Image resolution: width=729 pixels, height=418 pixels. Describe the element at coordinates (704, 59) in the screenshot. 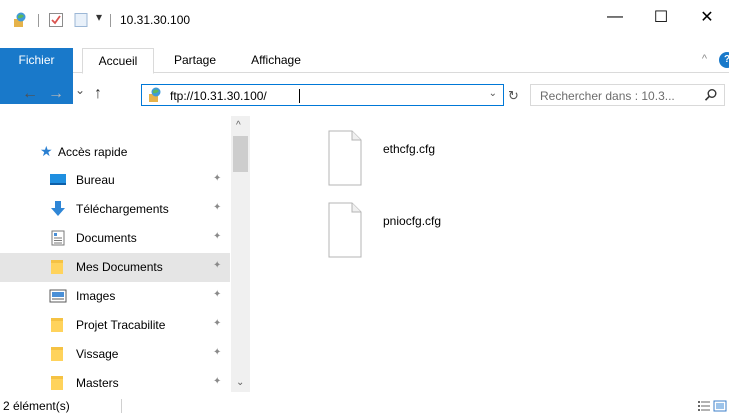

I see `collapse-ribbon-icon: ^` at that location.